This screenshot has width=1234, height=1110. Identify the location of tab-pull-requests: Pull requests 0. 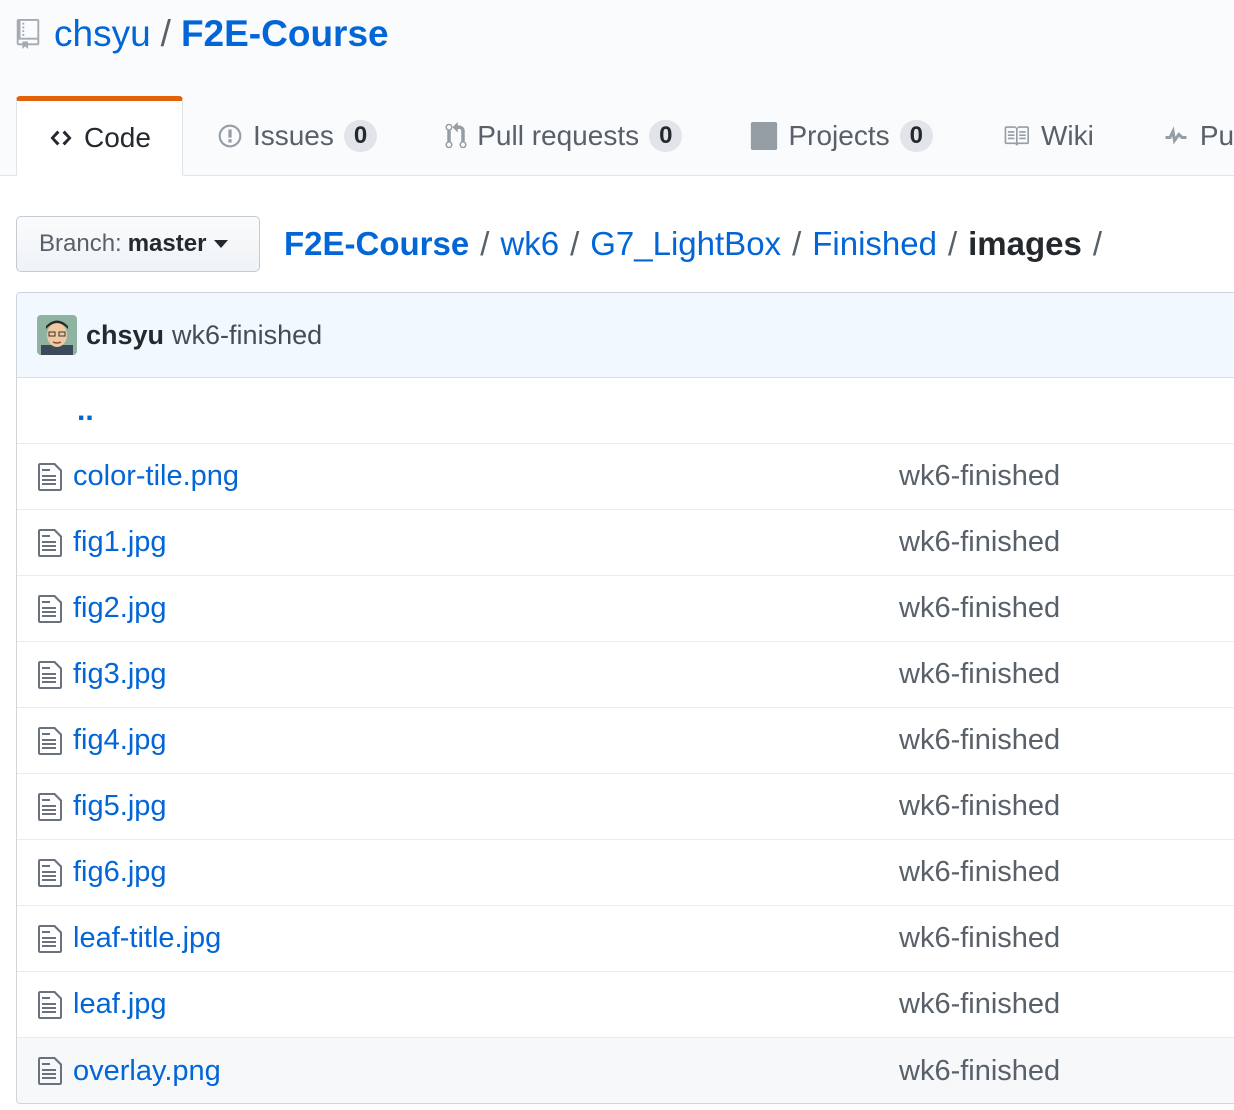
(563, 135).